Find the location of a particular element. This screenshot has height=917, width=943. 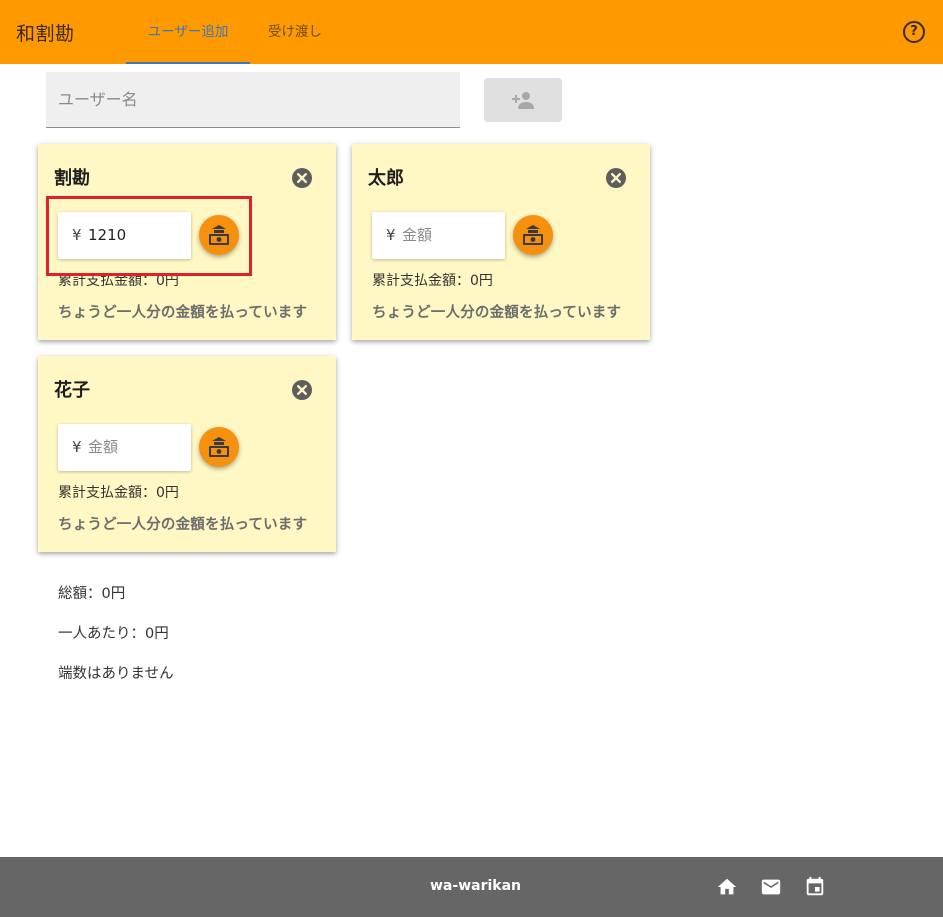

app-title: 和割勘 is located at coordinates (45, 34).